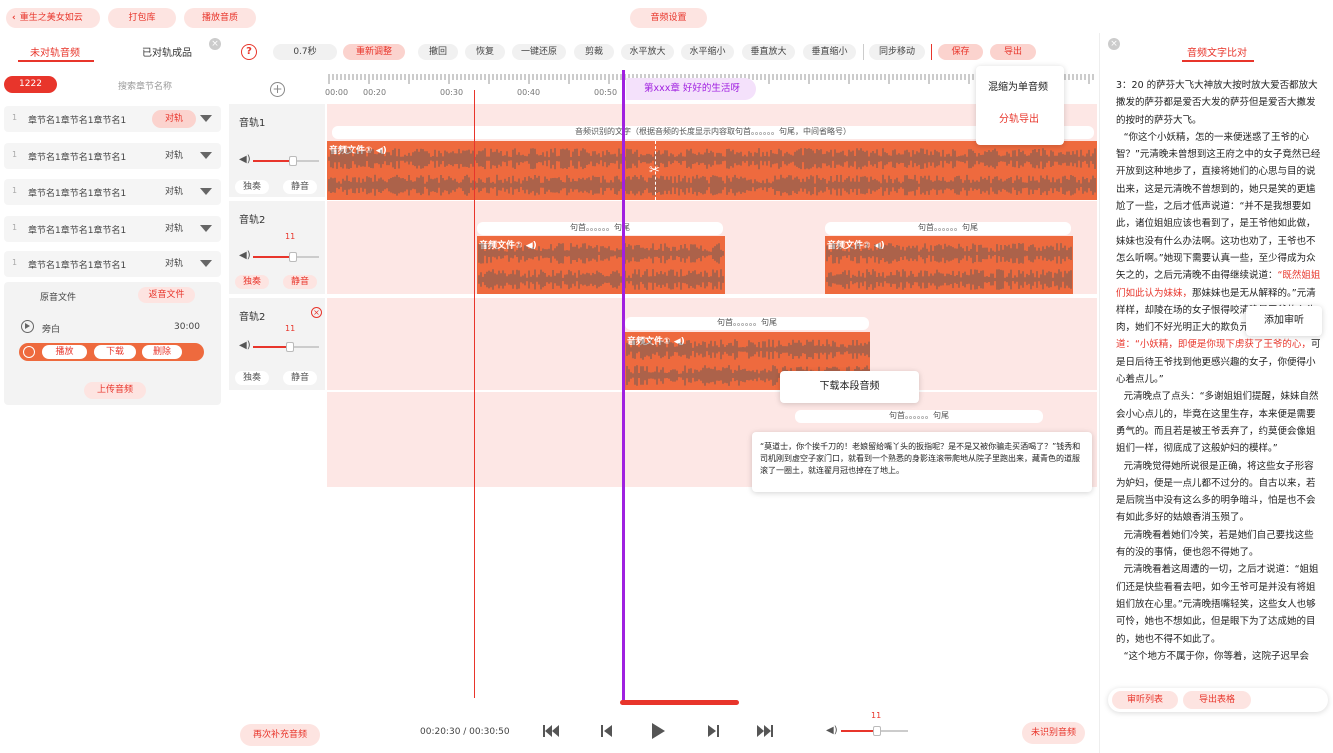  Describe the element at coordinates (277, 247) in the screenshot. I see `track-header-2: 音轨2 11 ◀) 独奏 静音` at that location.